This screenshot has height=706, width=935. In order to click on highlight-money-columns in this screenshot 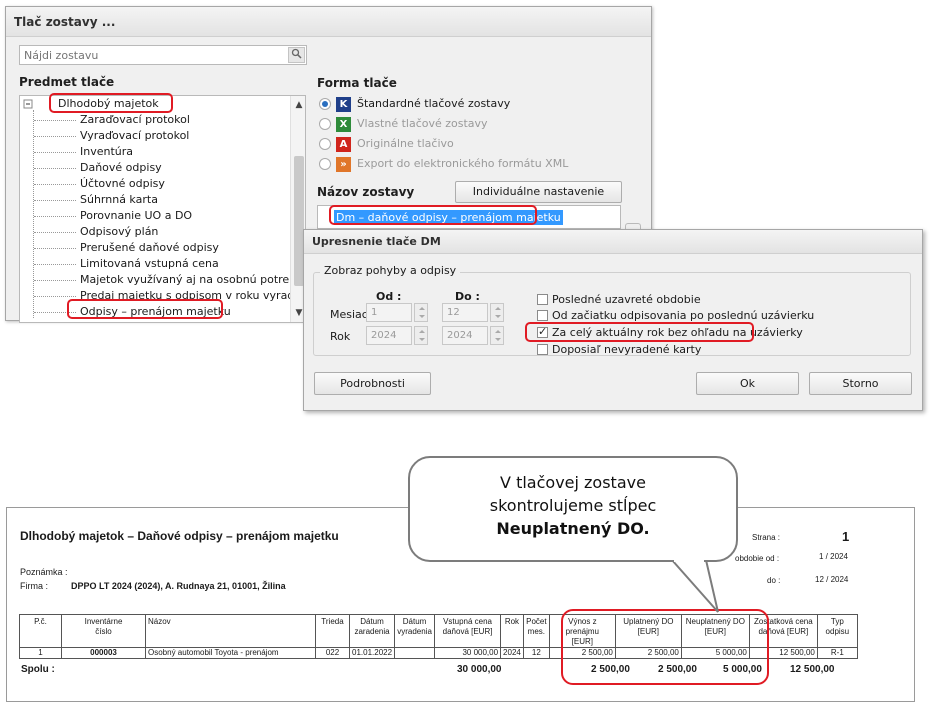, I will do `click(665, 647)`.